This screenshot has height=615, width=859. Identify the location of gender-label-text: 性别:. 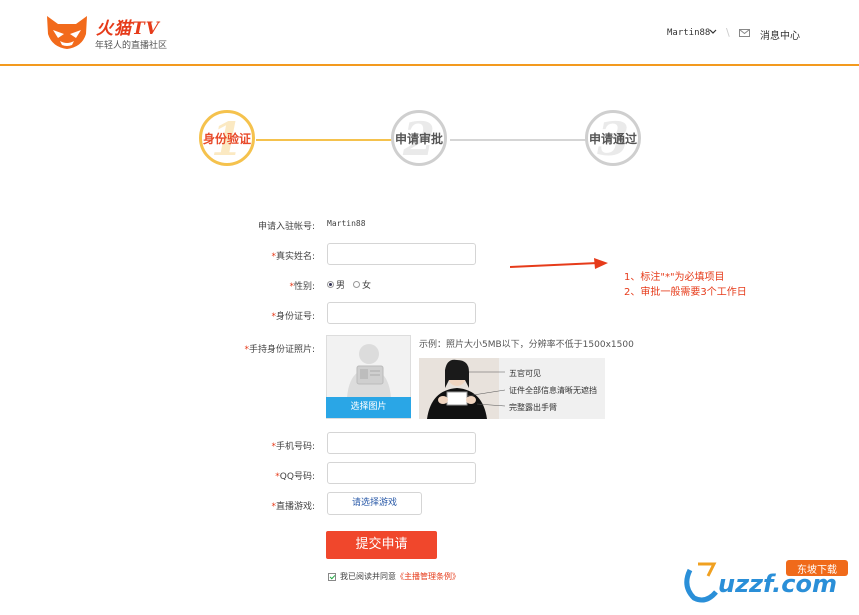
(304, 287).